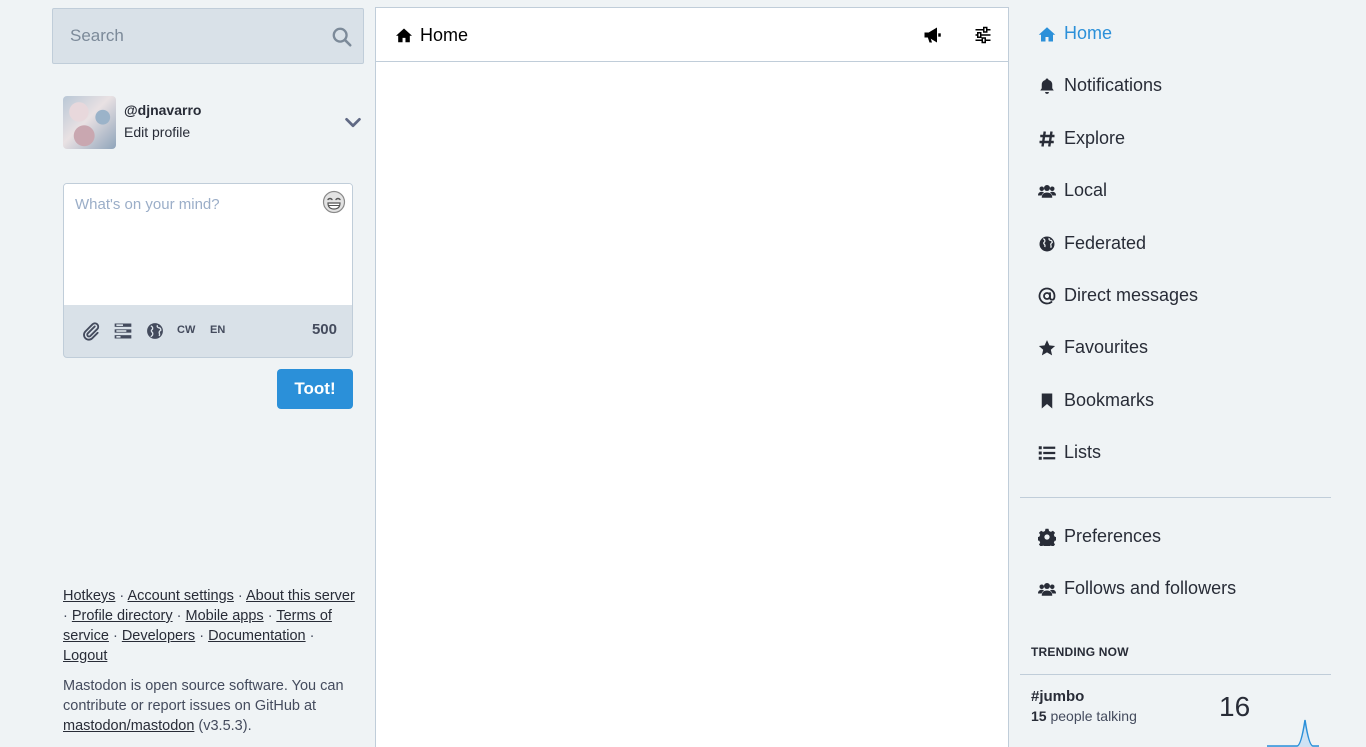 The width and height of the screenshot is (1366, 747). I want to click on account-settings-link: Account settings, so click(180, 596).